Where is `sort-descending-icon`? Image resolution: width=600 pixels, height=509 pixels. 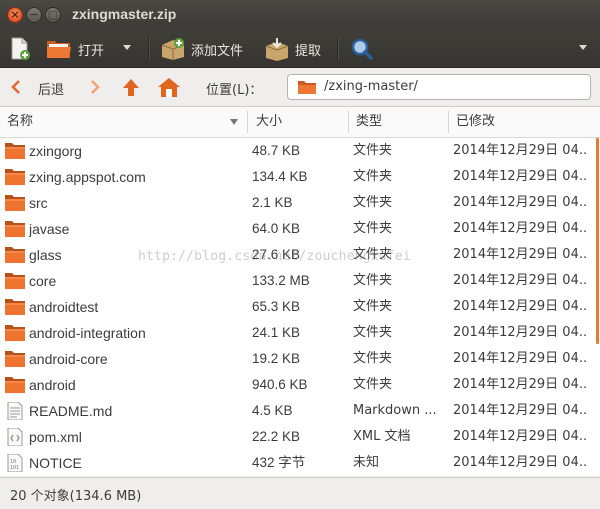
sort-descending-icon is located at coordinates (234, 122).